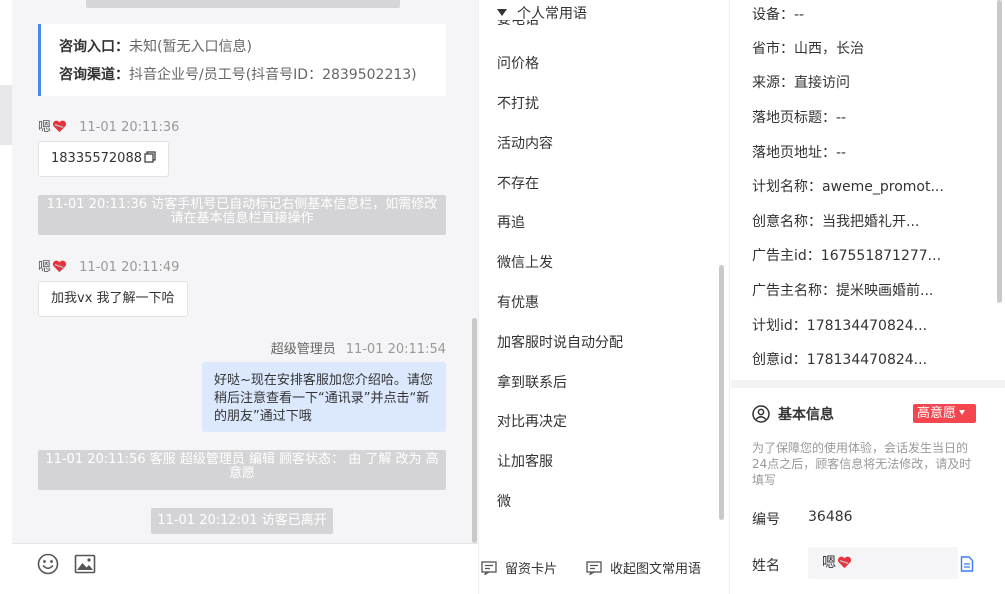 This screenshot has width=1005, height=594. Describe the element at coordinates (779, 326) in the screenshot. I see `info-label: 计划id：` at that location.